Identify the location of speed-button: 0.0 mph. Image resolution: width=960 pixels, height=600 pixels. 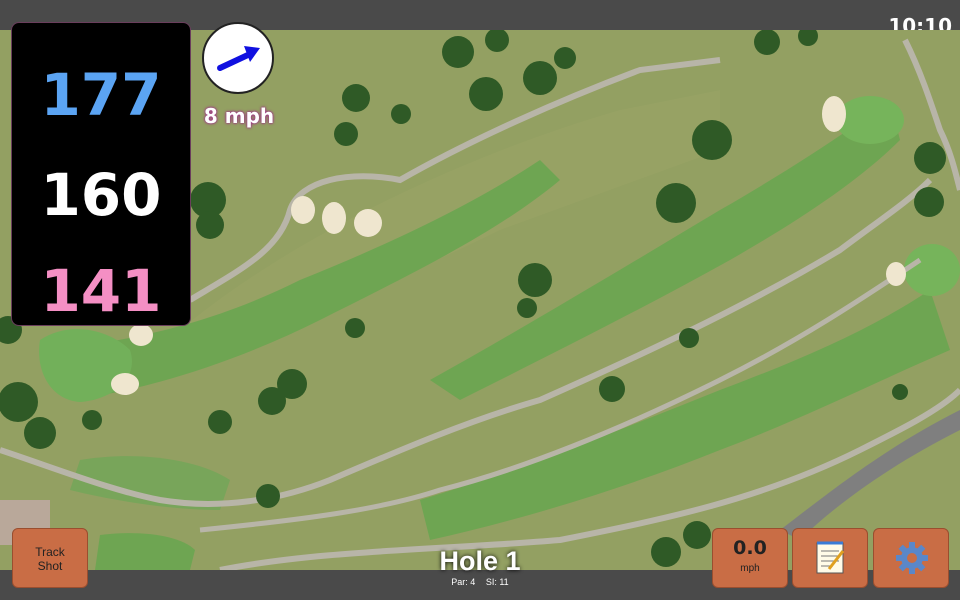
(750, 558).